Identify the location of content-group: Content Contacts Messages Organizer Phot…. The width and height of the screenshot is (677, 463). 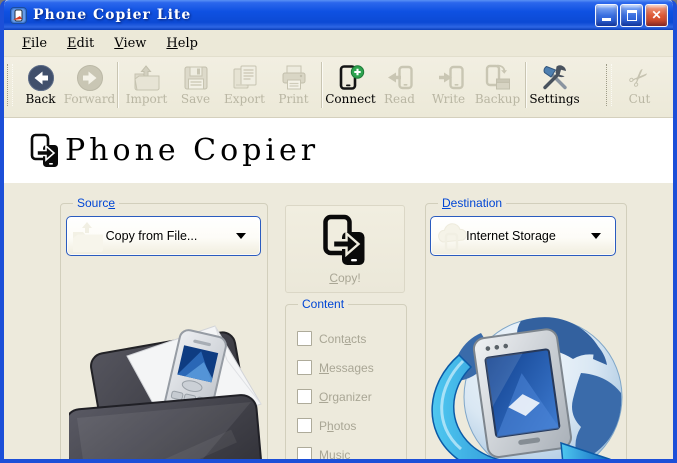
(346, 379).